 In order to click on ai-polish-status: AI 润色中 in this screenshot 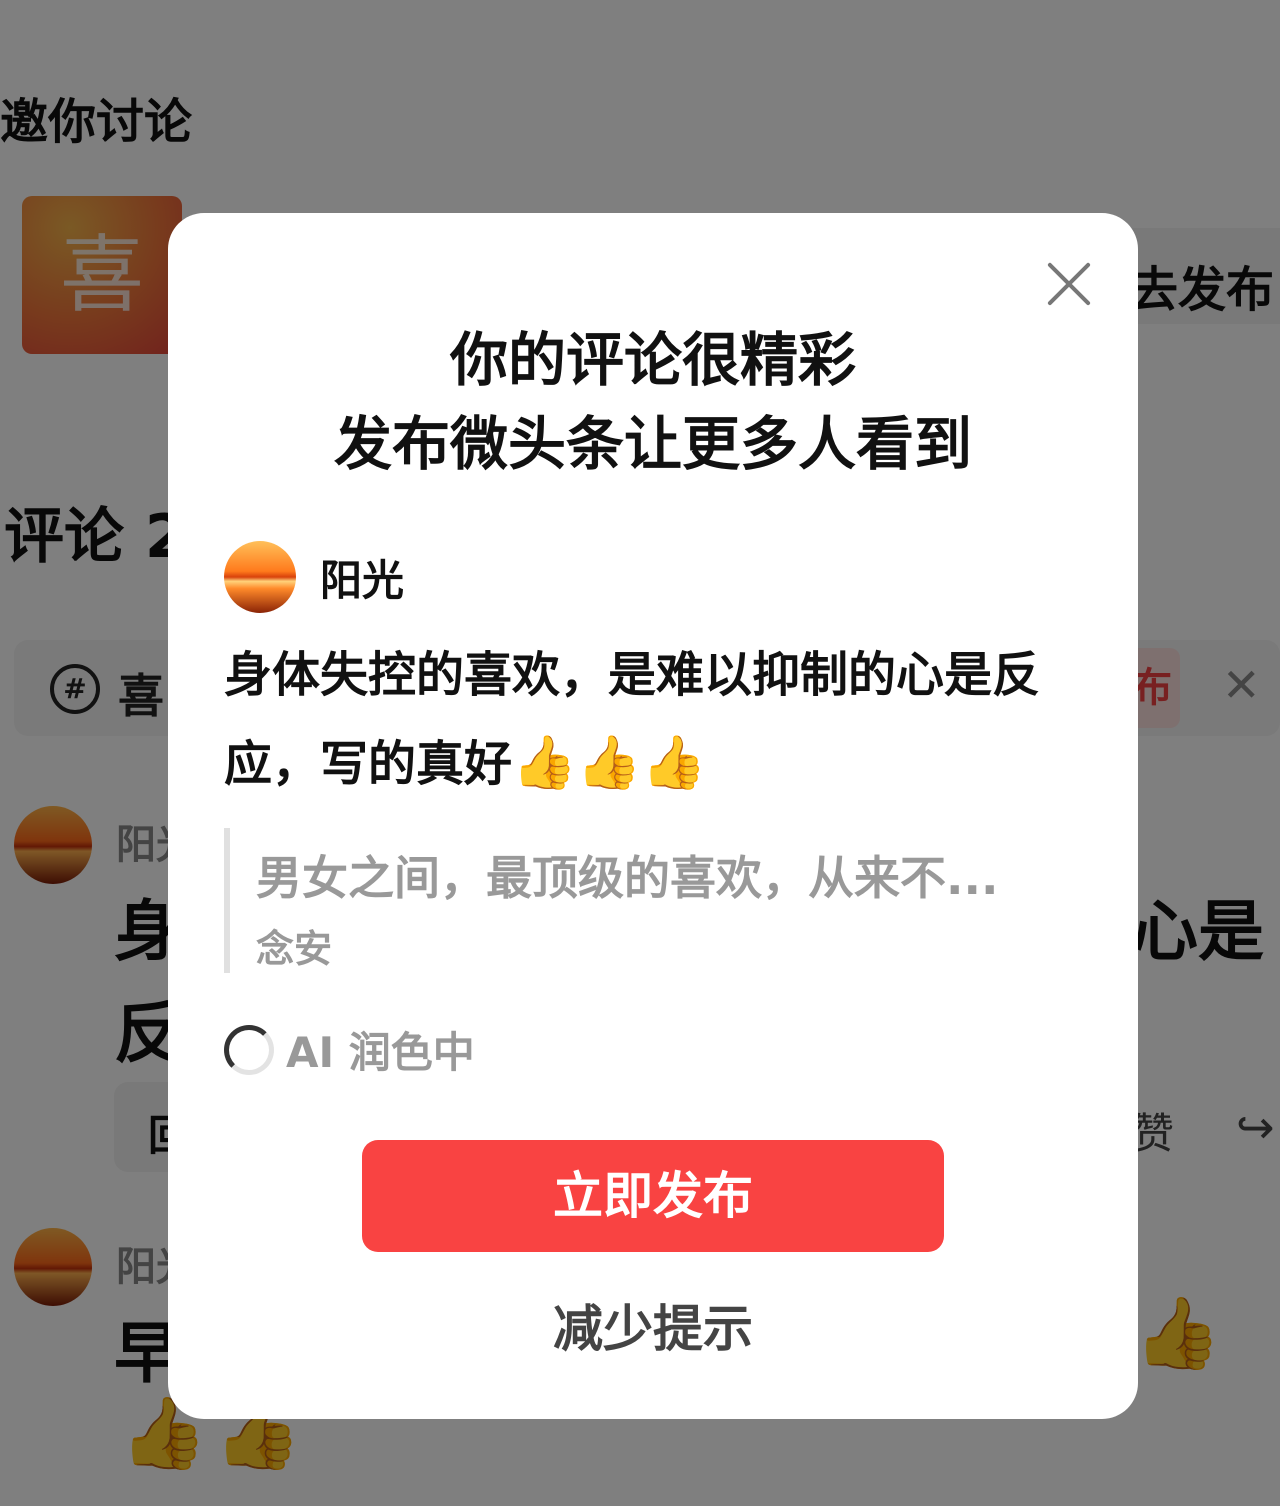, I will do `click(349, 1049)`.